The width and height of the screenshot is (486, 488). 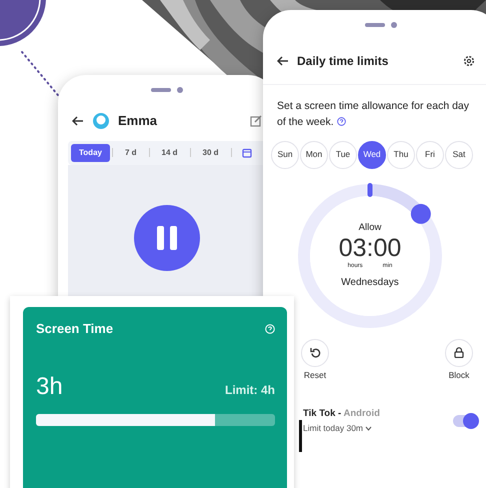 I want to click on block-button, so click(x=459, y=352).